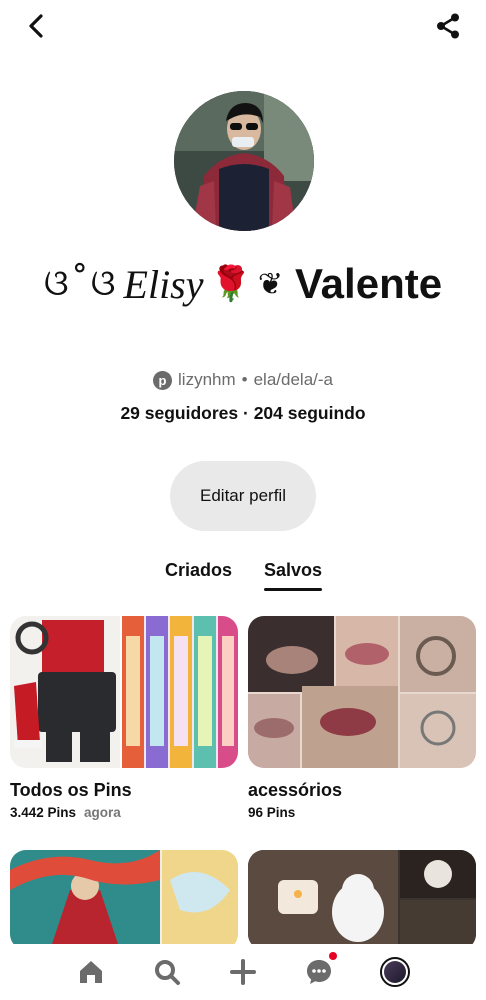 This screenshot has width=486, height=1000. I want to click on nav-create, so click(243, 972).